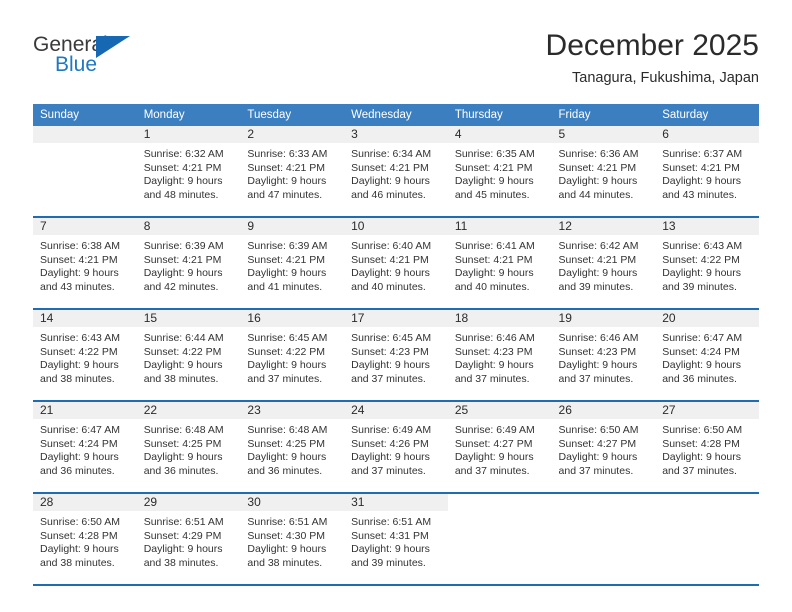 This screenshot has height=612, width=792. I want to click on sun-info-line: Sunset: 4:22 PM, so click(182, 351).